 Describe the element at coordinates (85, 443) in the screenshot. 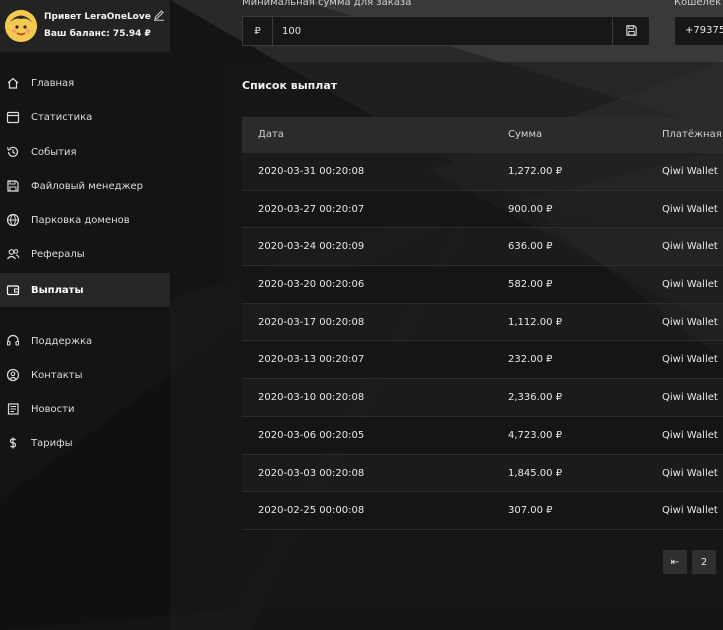

I see `sidebar-item-tariffs: Тарифы` at that location.